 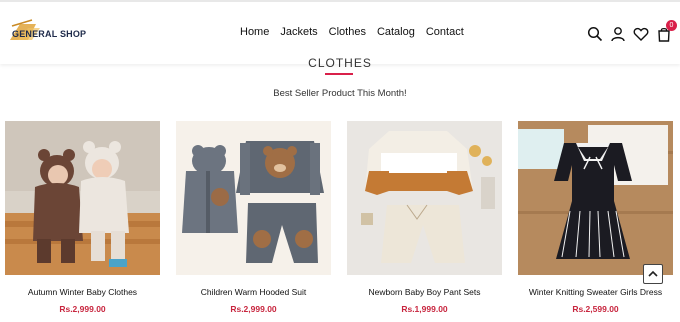 I want to click on nav-catalog: Catalog, so click(x=396, y=32).